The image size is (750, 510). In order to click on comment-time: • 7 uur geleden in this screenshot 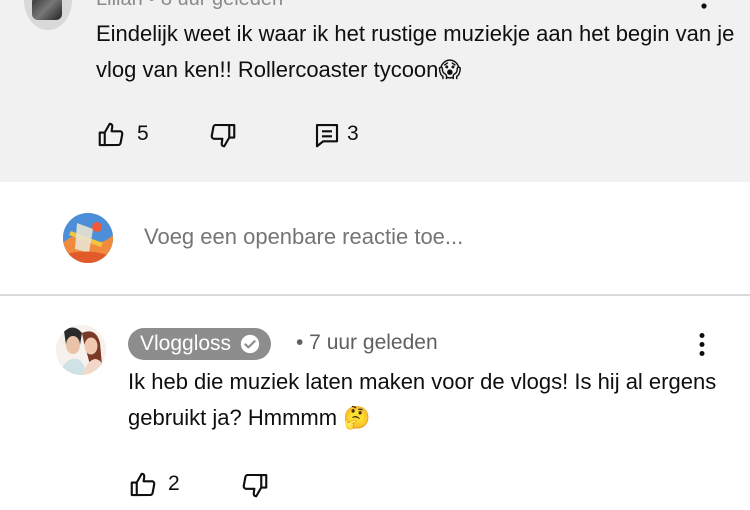, I will do `click(367, 342)`.